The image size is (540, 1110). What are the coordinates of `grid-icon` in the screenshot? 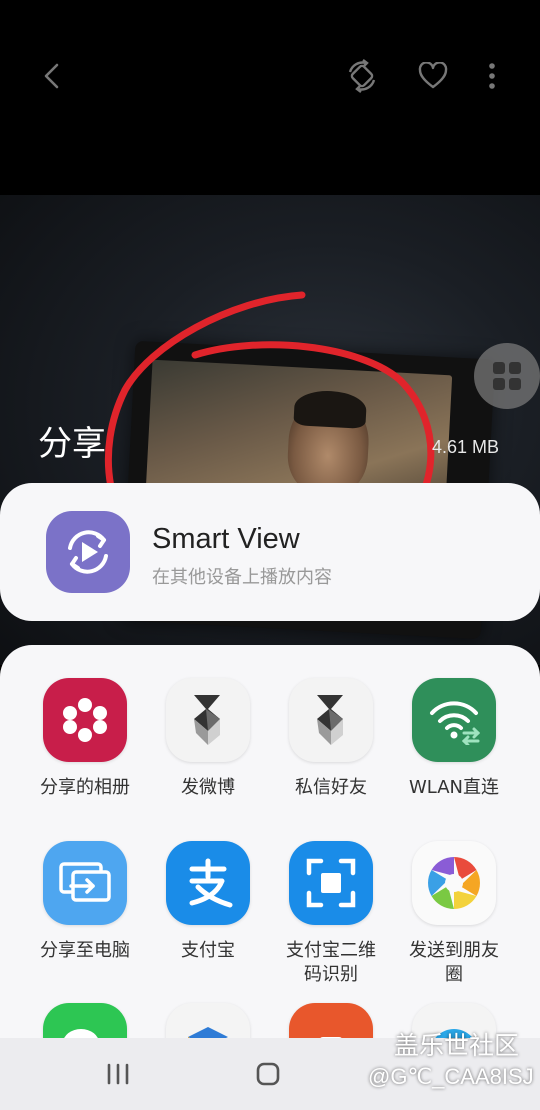 It's located at (507, 376).